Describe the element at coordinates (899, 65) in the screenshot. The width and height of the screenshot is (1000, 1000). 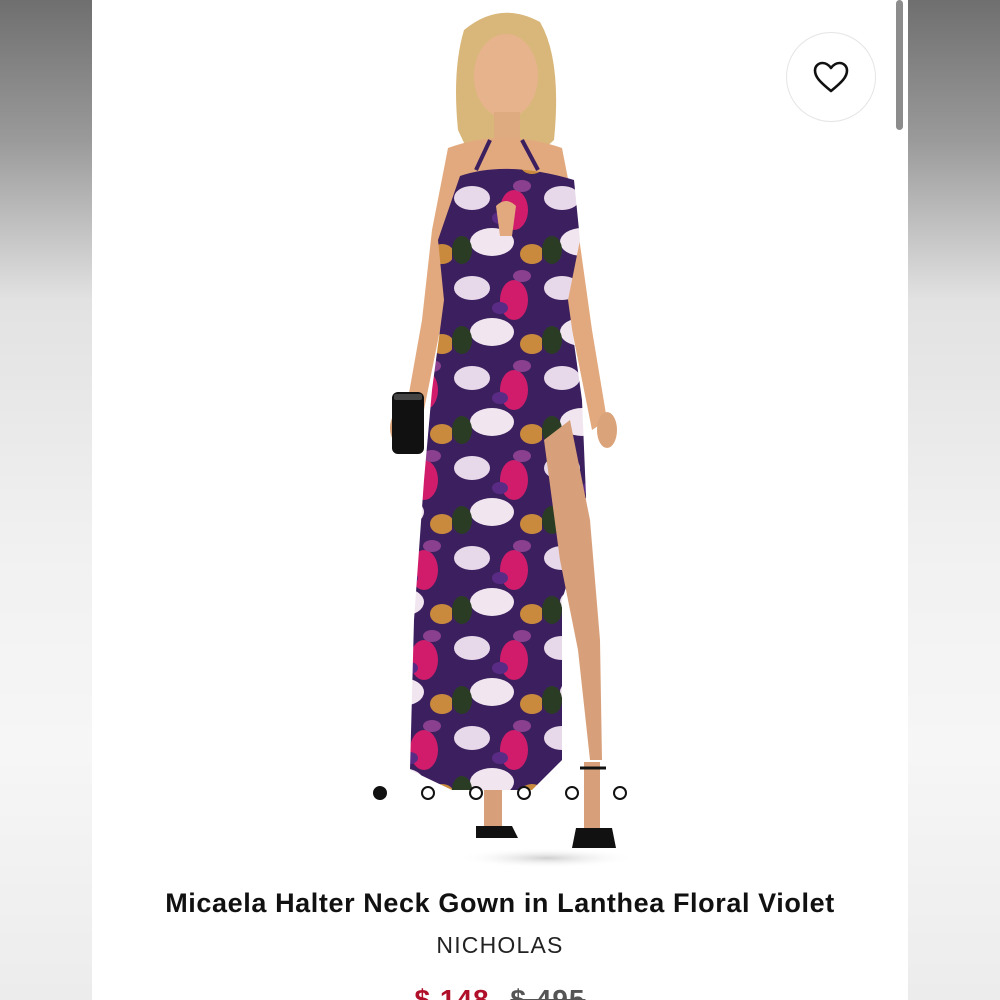
I see `scrollbar-thumb` at that location.